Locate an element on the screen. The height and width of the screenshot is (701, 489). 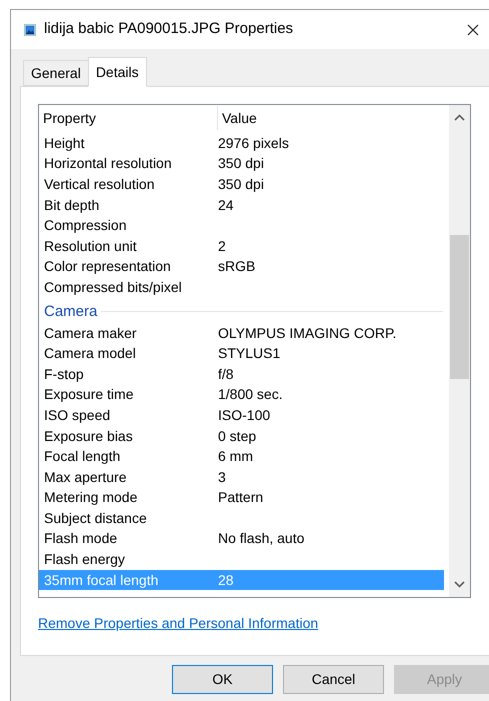
property-row: Bit depth 24 is located at coordinates (244, 205).